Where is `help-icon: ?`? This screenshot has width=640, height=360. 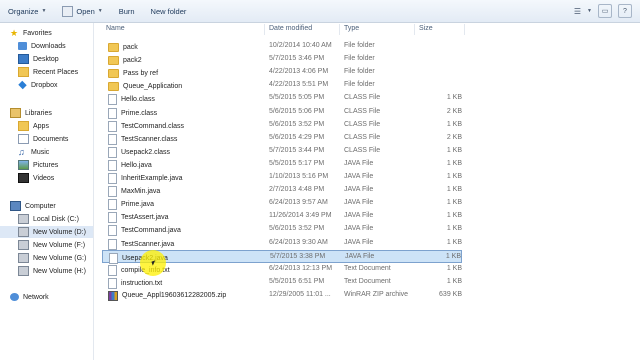 help-icon: ? is located at coordinates (625, 11).